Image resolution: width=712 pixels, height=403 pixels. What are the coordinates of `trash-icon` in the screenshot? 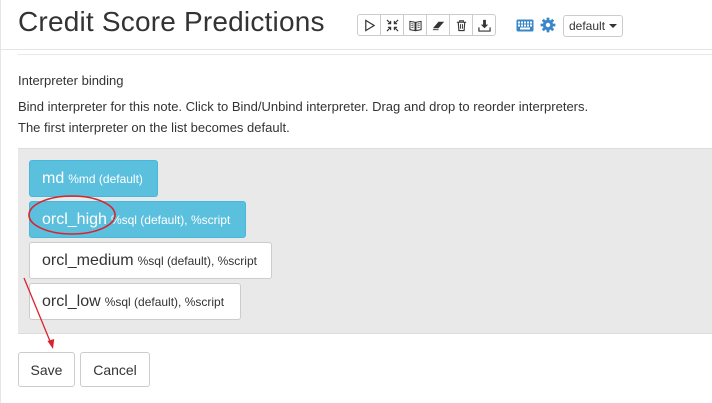 It's located at (461, 25).